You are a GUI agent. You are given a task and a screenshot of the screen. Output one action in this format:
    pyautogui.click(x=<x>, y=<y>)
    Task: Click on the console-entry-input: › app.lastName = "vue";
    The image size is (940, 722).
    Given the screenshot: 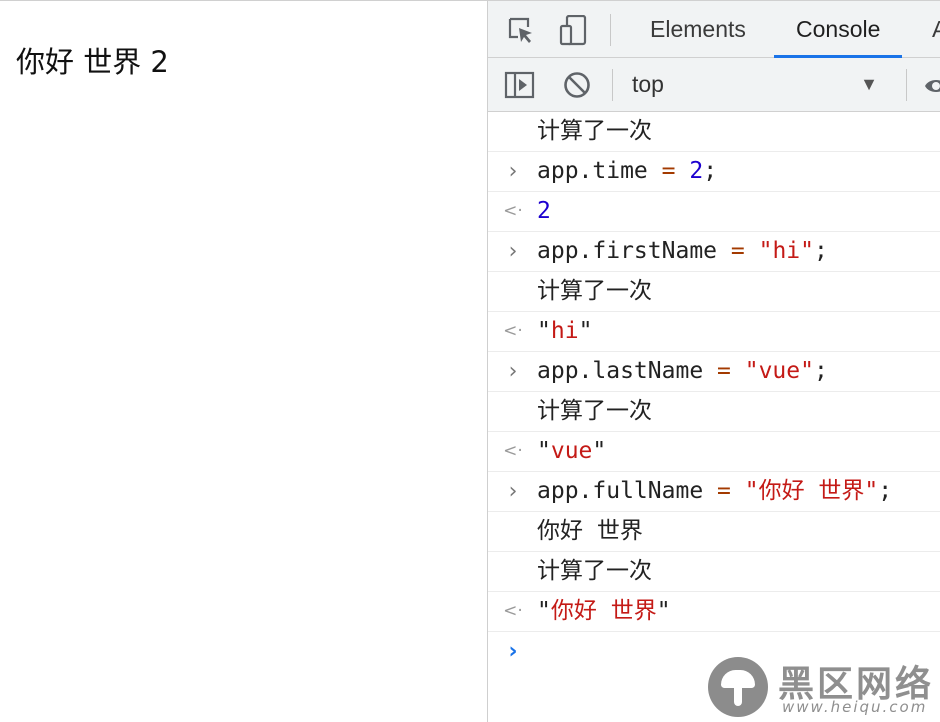 What is the action you would take?
    pyautogui.click(x=714, y=372)
    